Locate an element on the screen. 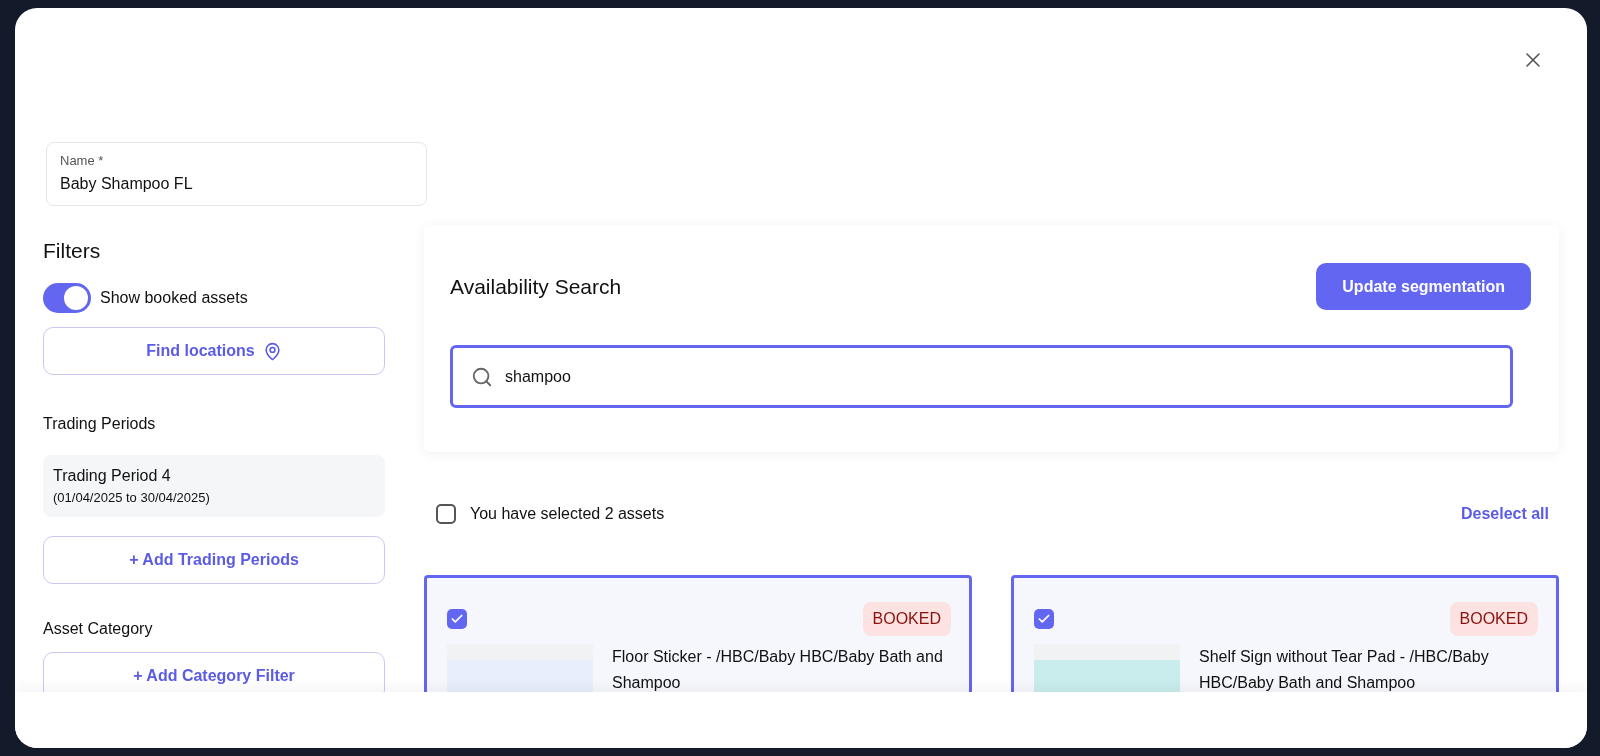 The height and width of the screenshot is (756, 1600). section-heading: Asset Category is located at coordinates (98, 629).